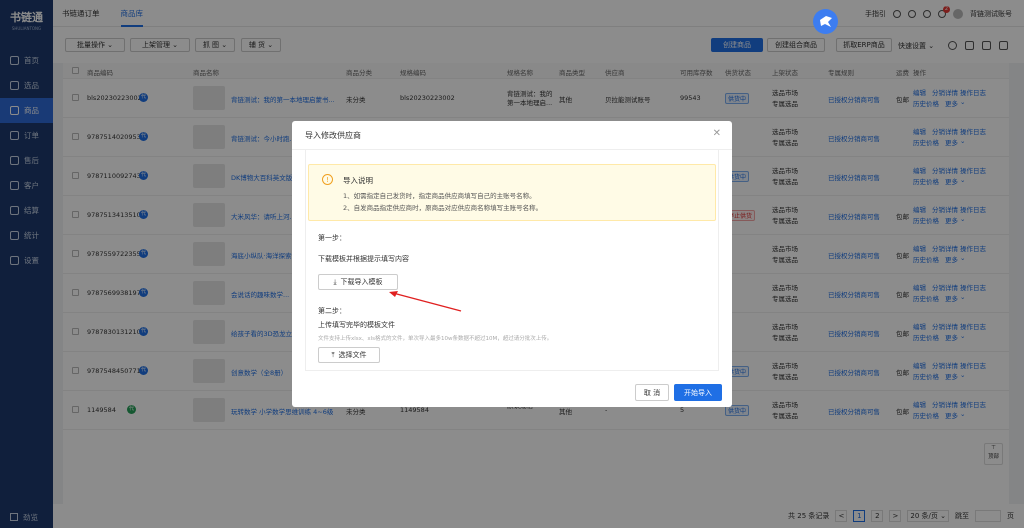 This screenshot has width=1024, height=528. Describe the element at coordinates (332, 238) in the screenshot. I see `step1-title: 第一步：` at that location.